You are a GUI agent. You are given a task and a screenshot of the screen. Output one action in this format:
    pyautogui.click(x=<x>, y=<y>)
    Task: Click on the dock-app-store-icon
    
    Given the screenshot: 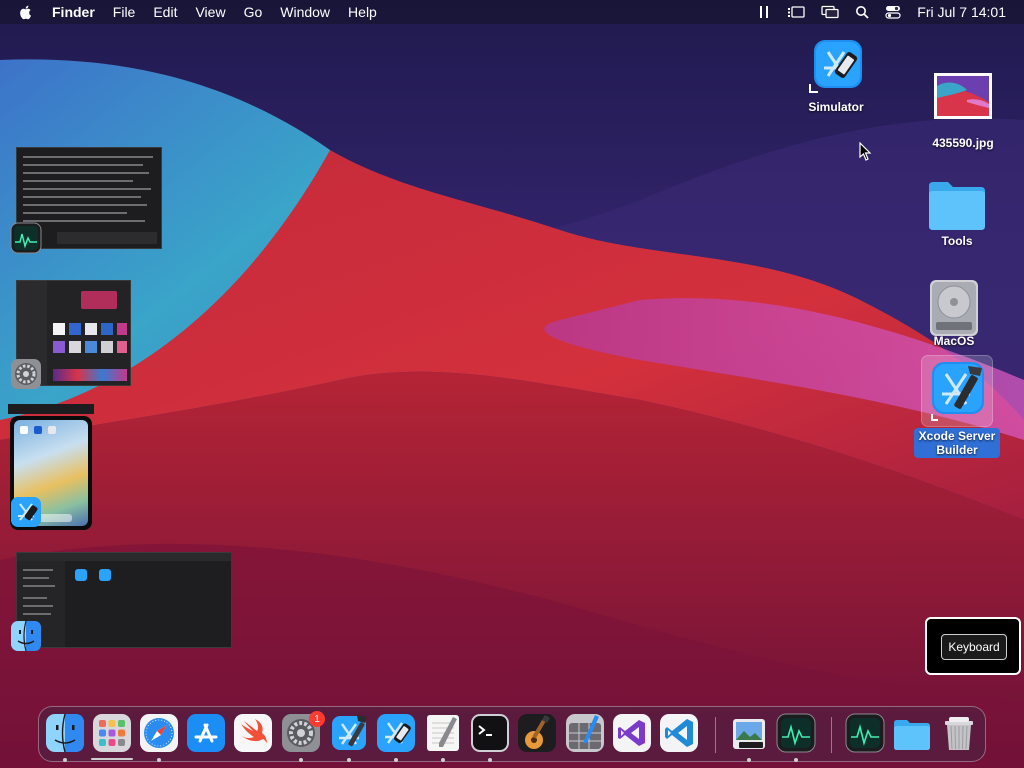 What is the action you would take?
    pyautogui.click(x=206, y=733)
    